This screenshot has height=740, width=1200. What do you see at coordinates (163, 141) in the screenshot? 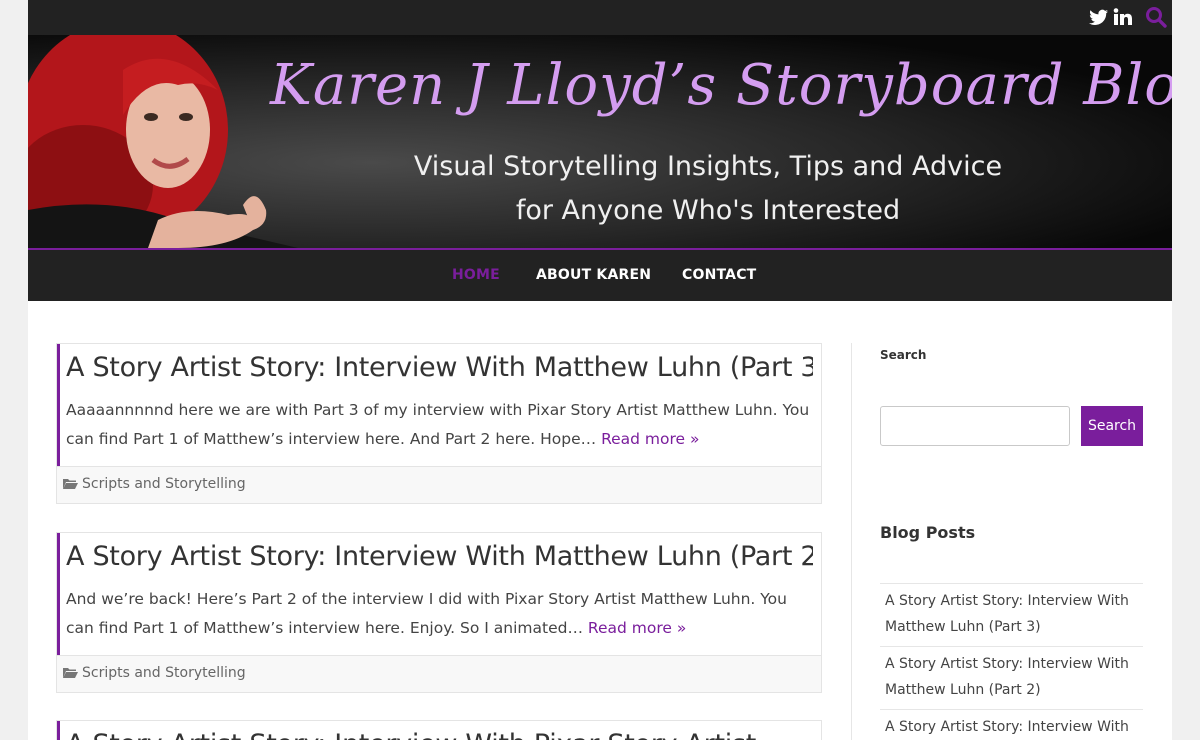
I see `portrait-image` at bounding box center [163, 141].